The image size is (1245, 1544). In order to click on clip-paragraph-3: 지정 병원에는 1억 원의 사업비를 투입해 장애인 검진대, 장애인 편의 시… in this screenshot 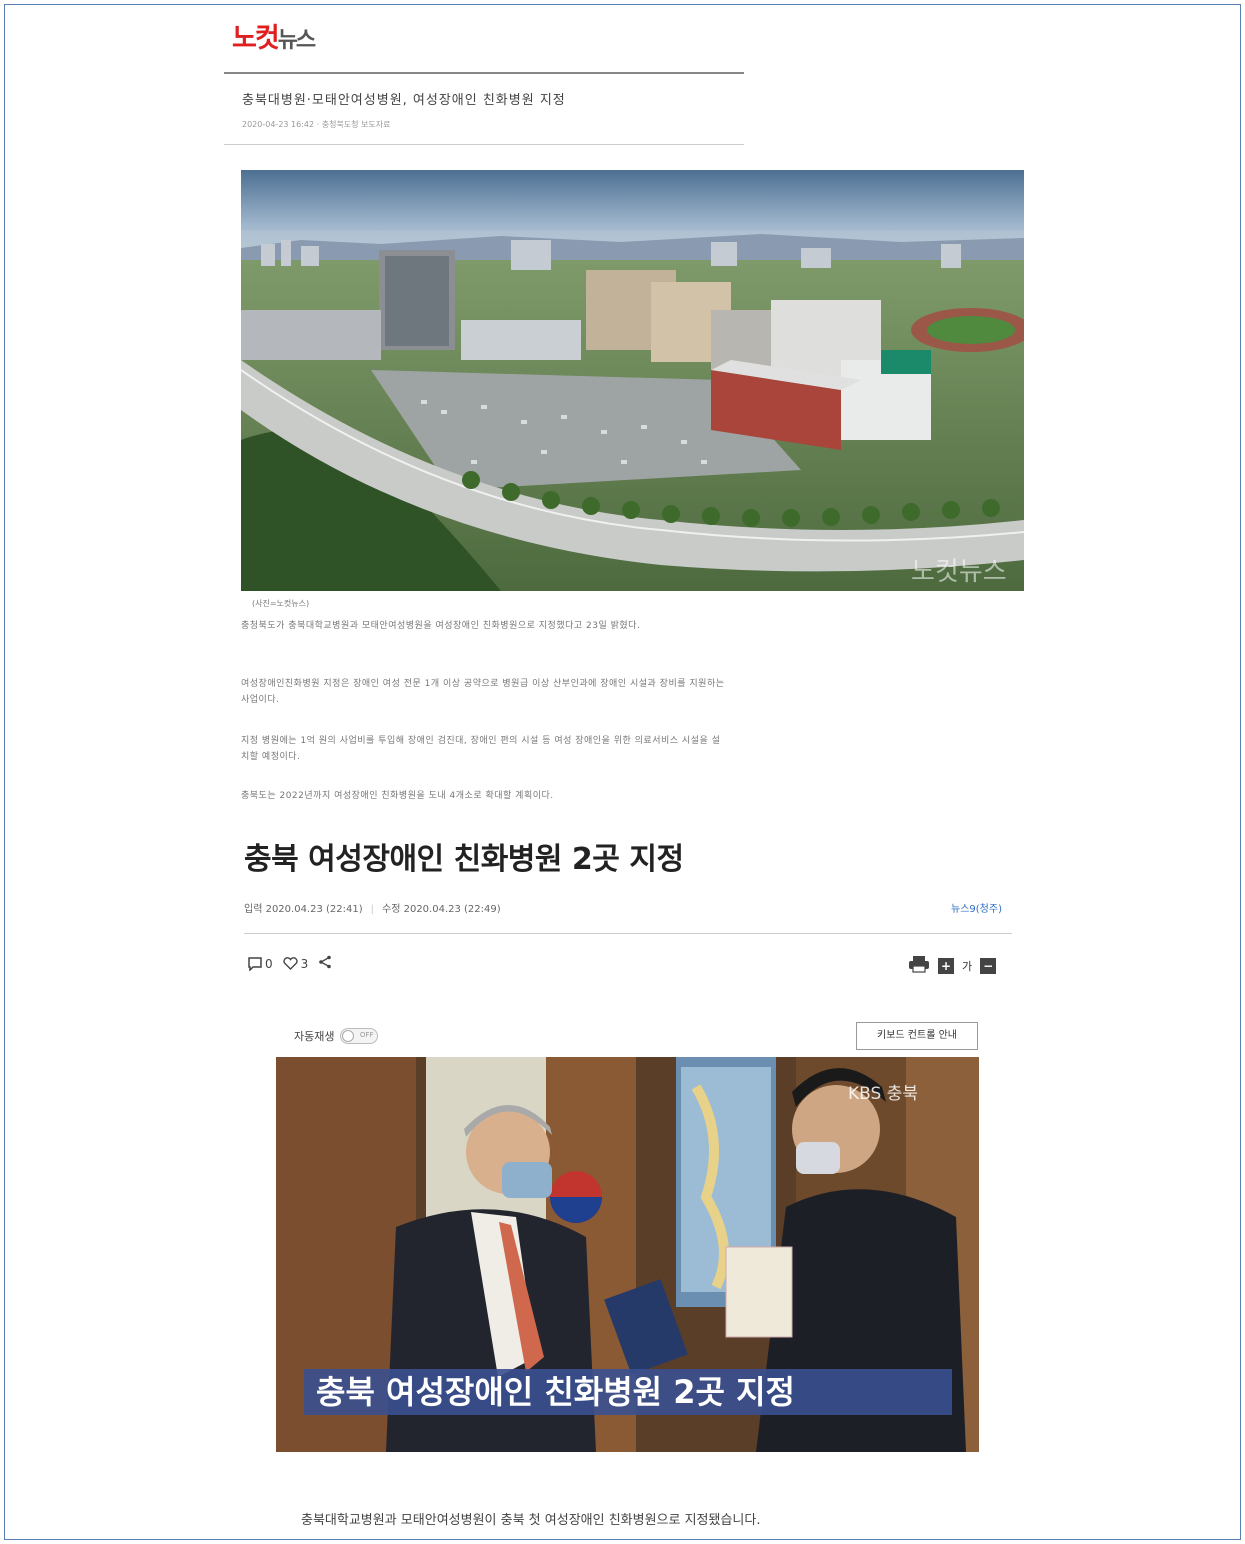, I will do `click(481, 749)`.